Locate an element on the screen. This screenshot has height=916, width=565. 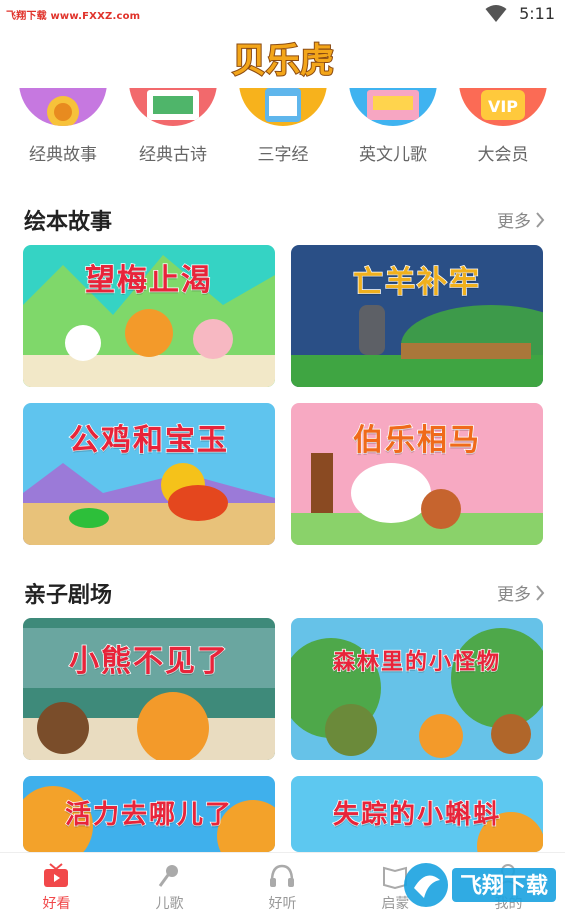
wifi-icon is located at coordinates (496, 13).